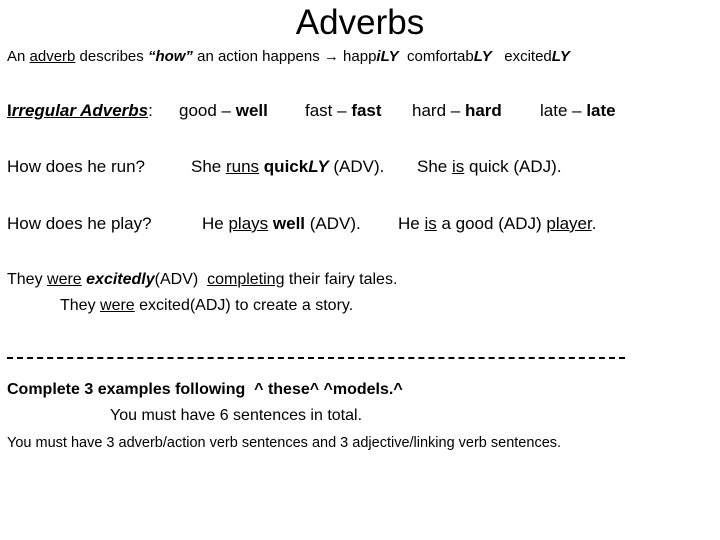  Describe the element at coordinates (316, 358) in the screenshot. I see `dashed-divider` at that location.